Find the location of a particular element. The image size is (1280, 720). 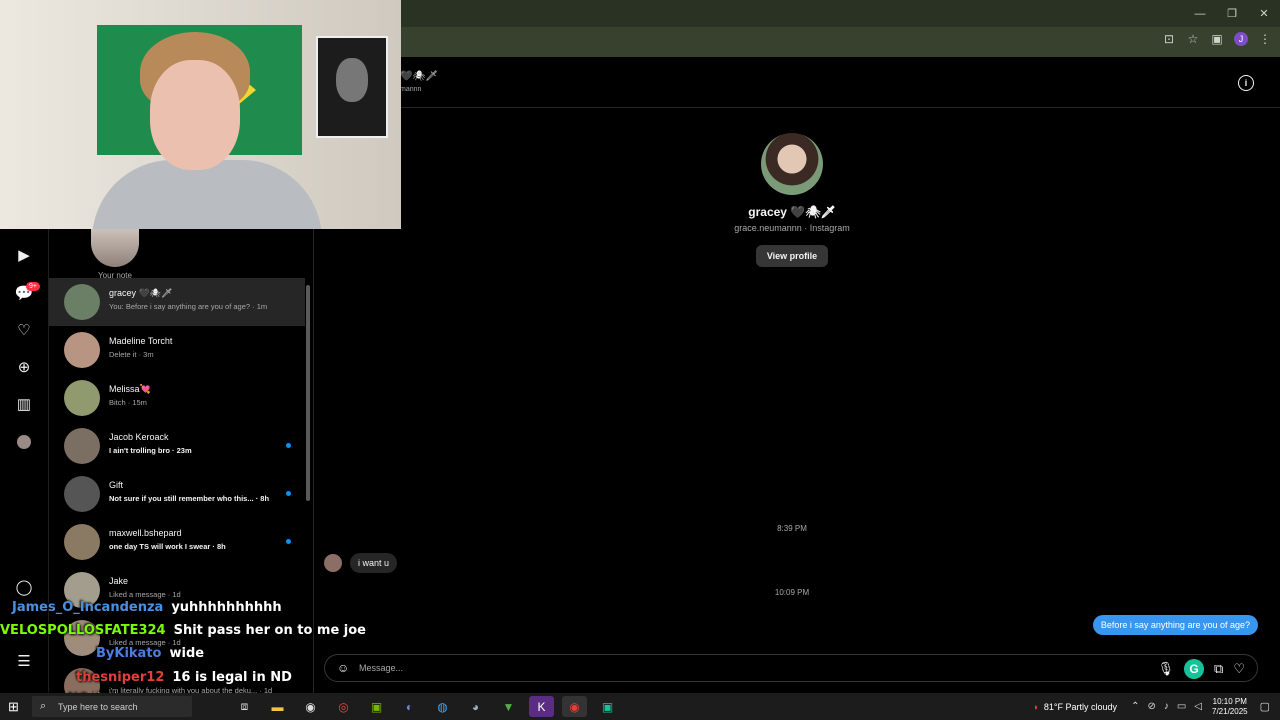

maximize-button: ❐ is located at coordinates (1232, 13).